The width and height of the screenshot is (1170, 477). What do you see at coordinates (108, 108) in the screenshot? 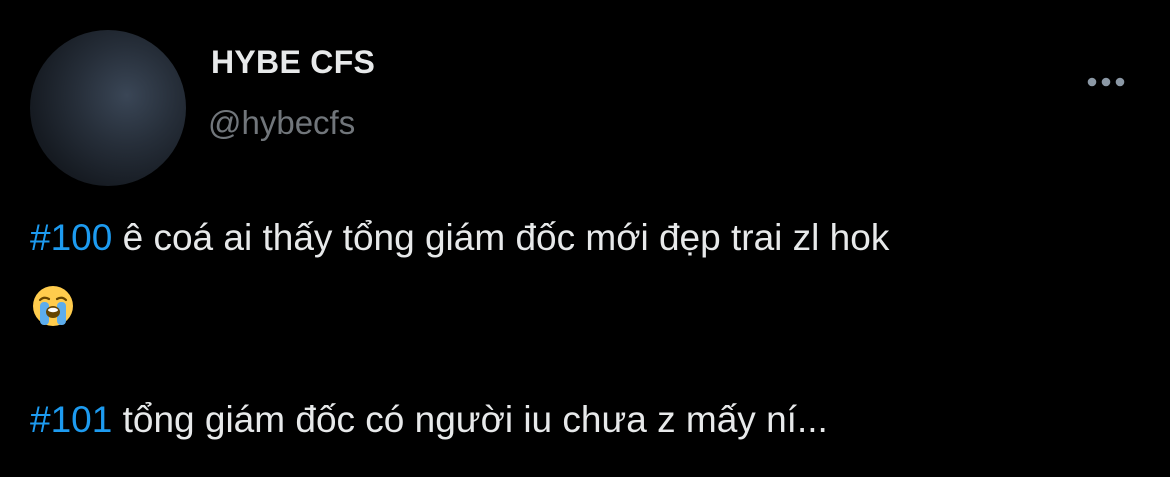
I see `avatar` at bounding box center [108, 108].